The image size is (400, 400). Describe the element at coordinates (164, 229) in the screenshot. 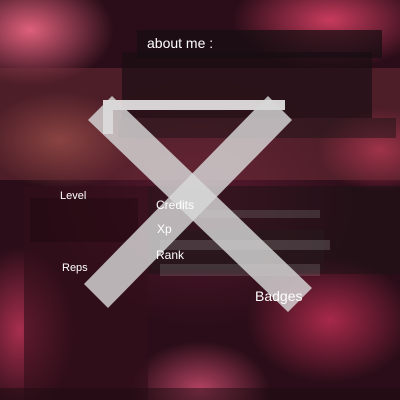

I see `xp-label: Xp` at that location.